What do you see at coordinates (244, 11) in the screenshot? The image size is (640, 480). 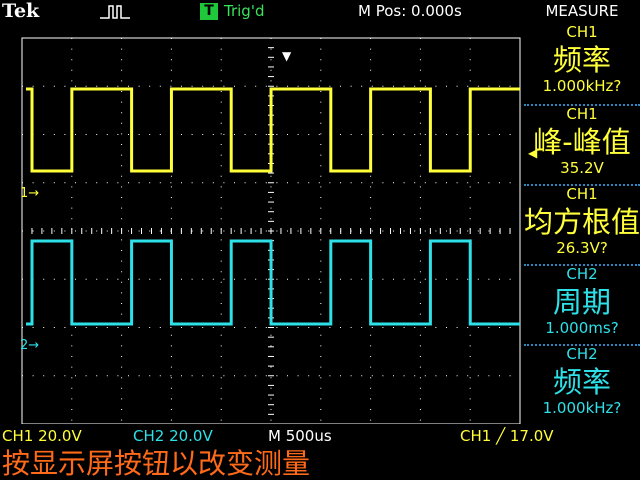 I see `trigger-status: Trig'd` at bounding box center [244, 11].